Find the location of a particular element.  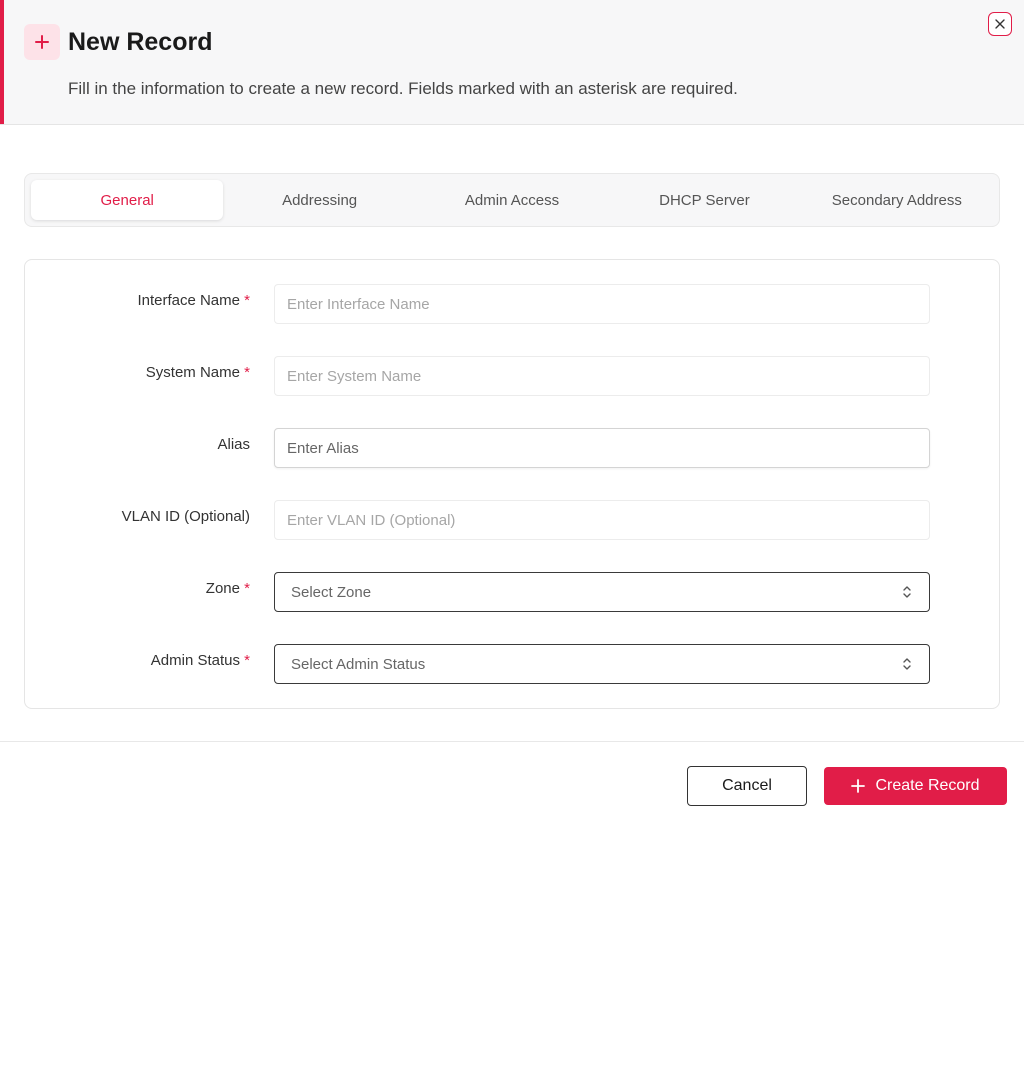

create-record-button: Create Record is located at coordinates (915, 786).